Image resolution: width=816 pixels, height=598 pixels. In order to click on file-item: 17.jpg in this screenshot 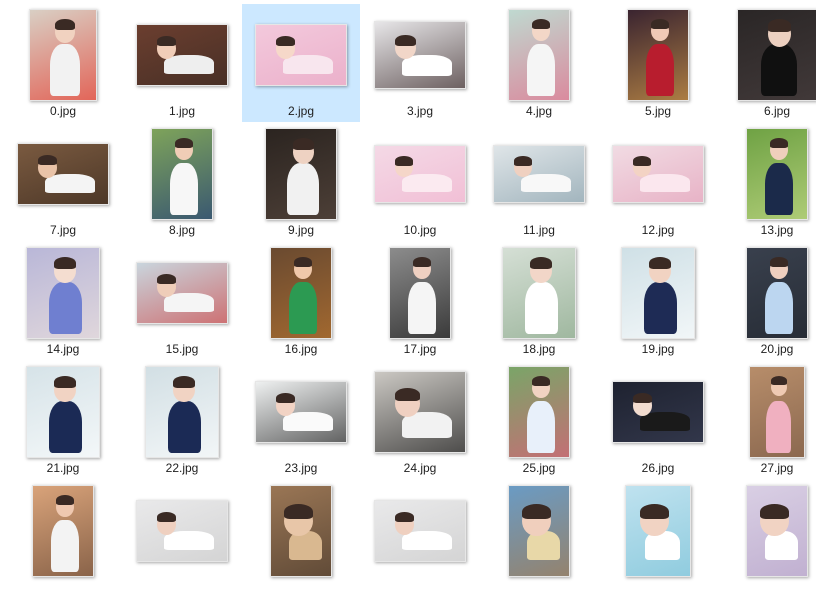, I will do `click(420, 301)`.